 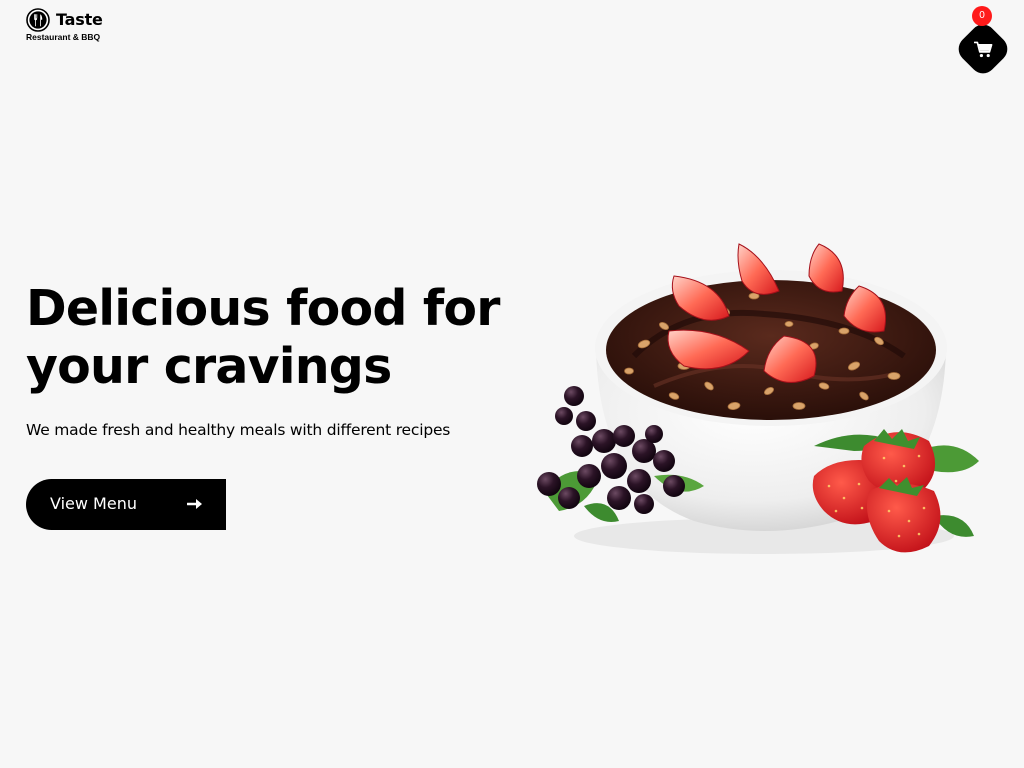 I want to click on cart-count-badge: 0, so click(x=982, y=16).